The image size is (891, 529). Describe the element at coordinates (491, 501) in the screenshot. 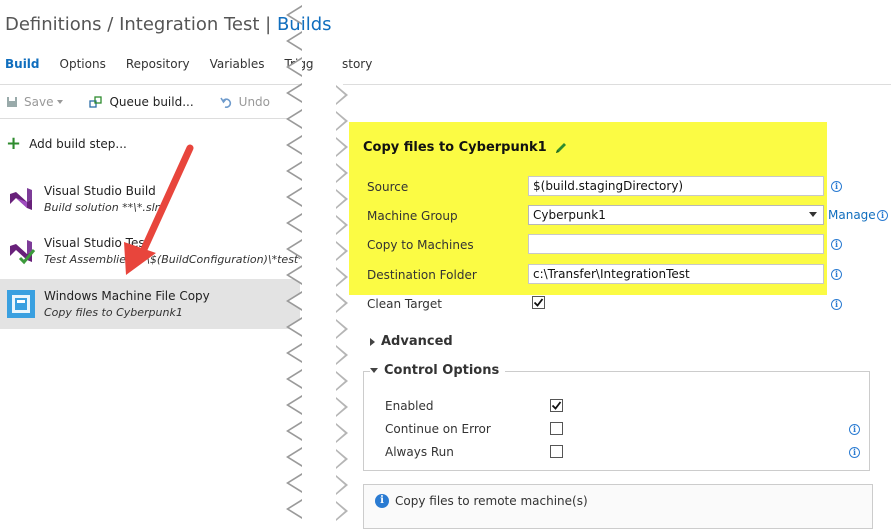

I see `task-description: Copy files to remote machine(s)` at that location.